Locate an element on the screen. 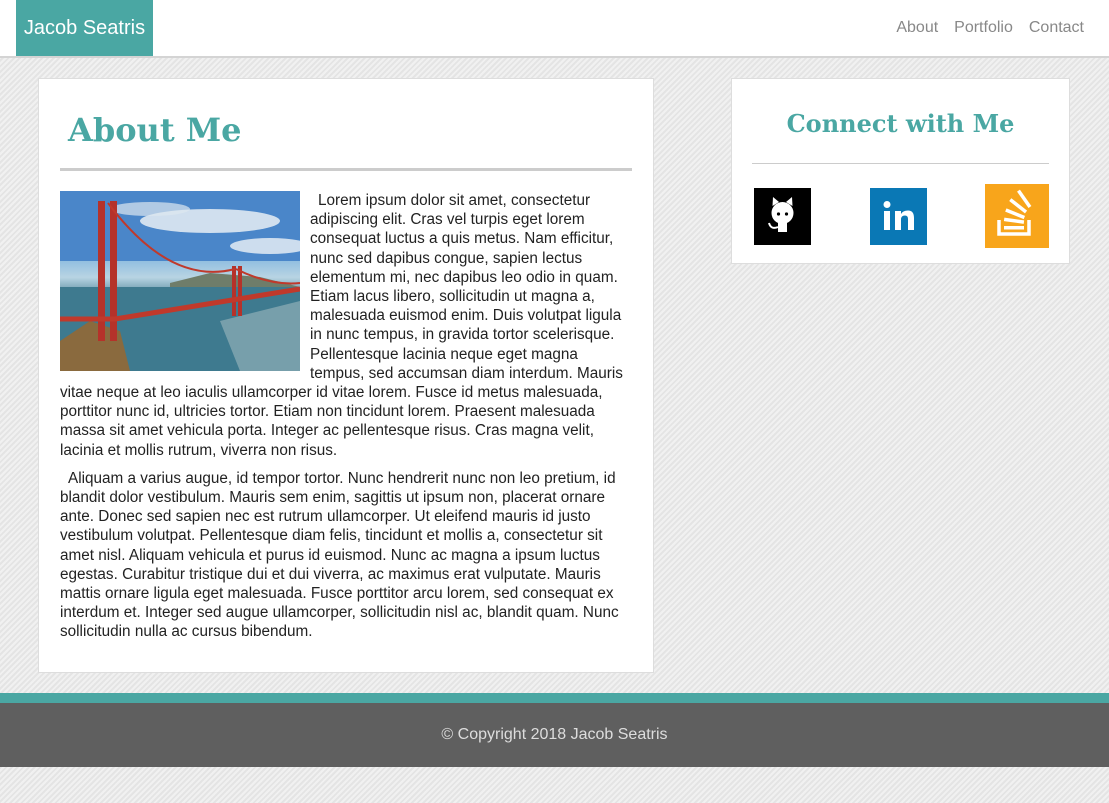 This screenshot has height=803, width=1109. footer-accent-bar is located at coordinates (554, 698).